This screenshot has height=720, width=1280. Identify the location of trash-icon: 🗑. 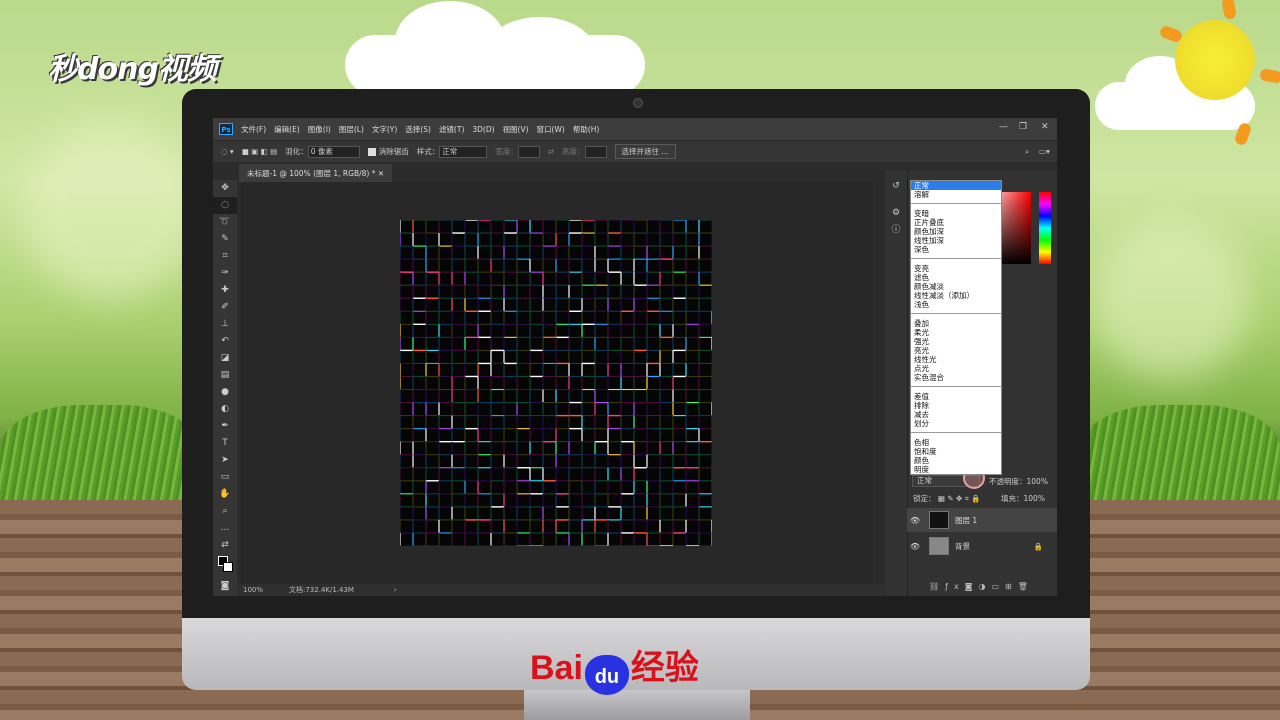
(1026, 586).